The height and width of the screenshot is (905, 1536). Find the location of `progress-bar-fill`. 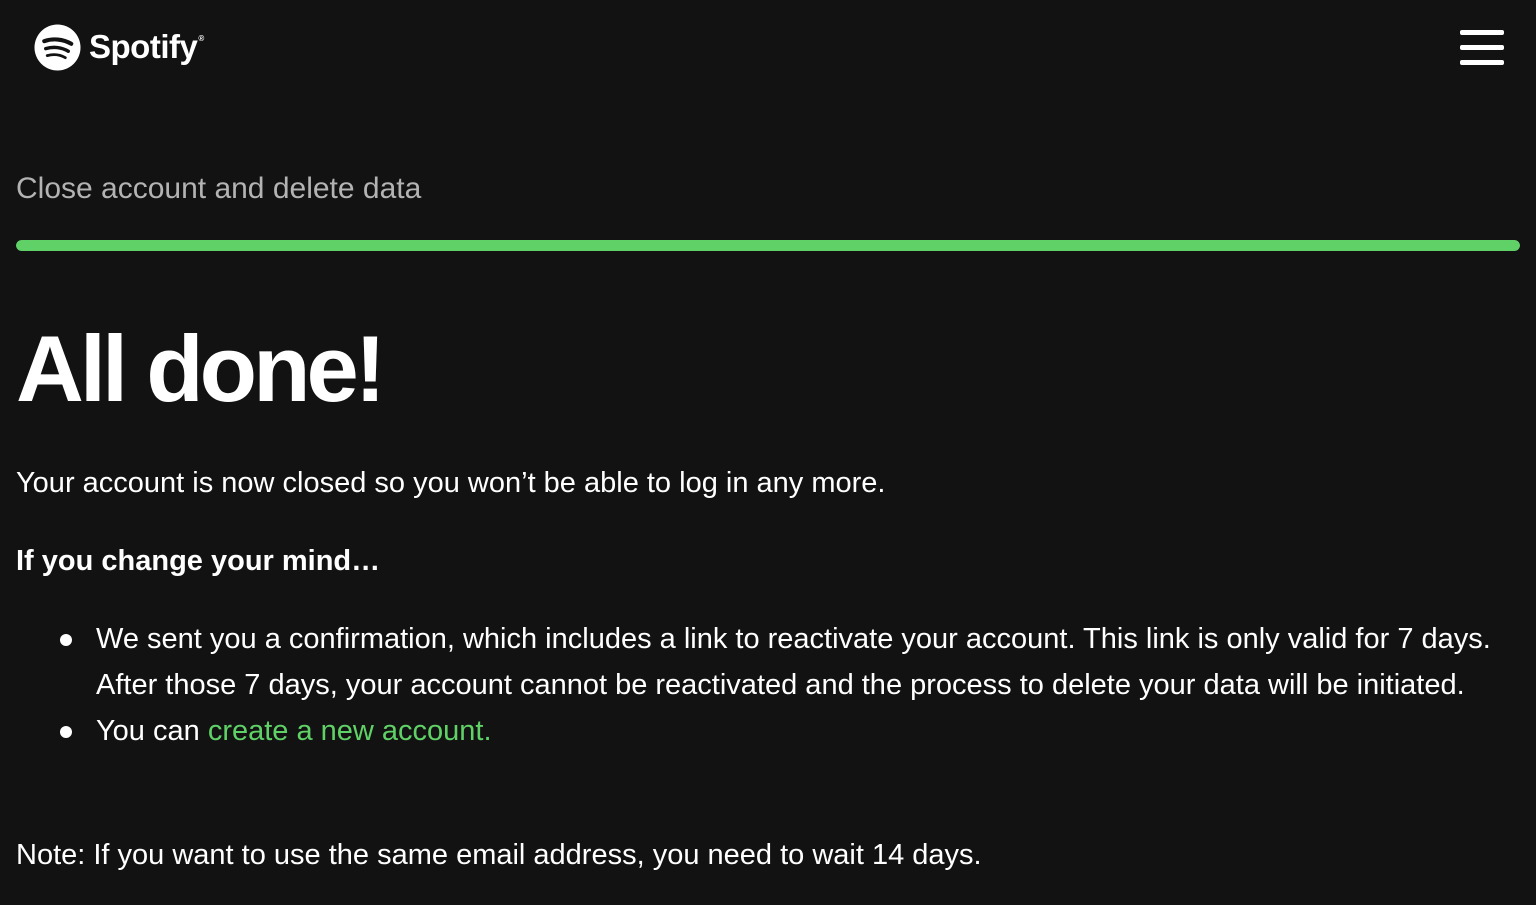

progress-bar-fill is located at coordinates (768, 245).